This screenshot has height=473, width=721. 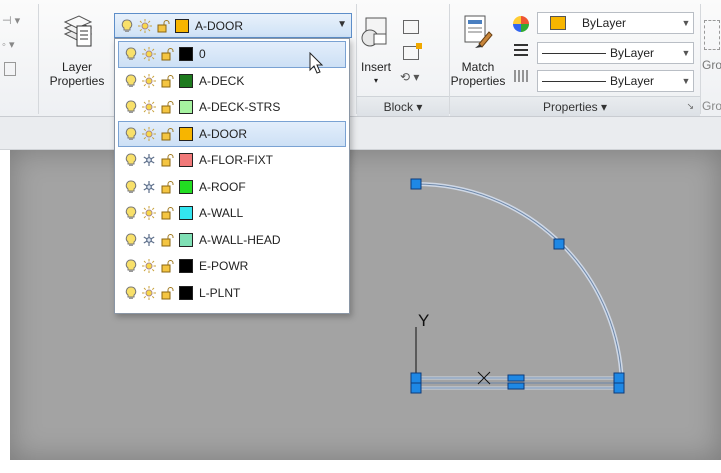 What do you see at coordinates (375, 67) in the screenshot?
I see `insert-label: Insert` at bounding box center [375, 67].